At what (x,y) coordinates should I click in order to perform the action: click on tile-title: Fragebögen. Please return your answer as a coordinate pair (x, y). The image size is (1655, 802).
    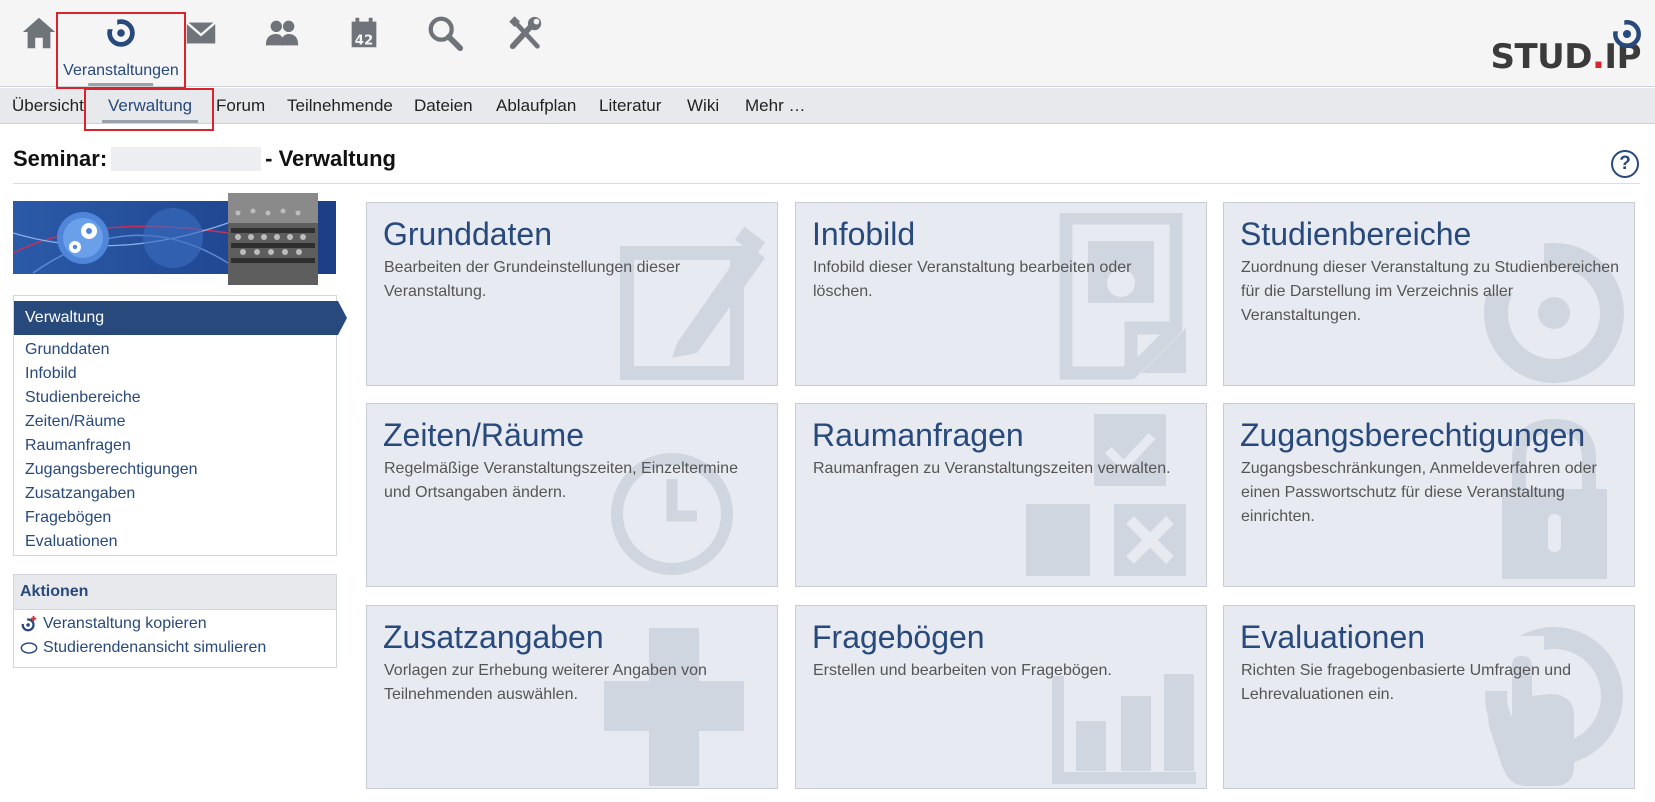
    Looking at the image, I should click on (898, 637).